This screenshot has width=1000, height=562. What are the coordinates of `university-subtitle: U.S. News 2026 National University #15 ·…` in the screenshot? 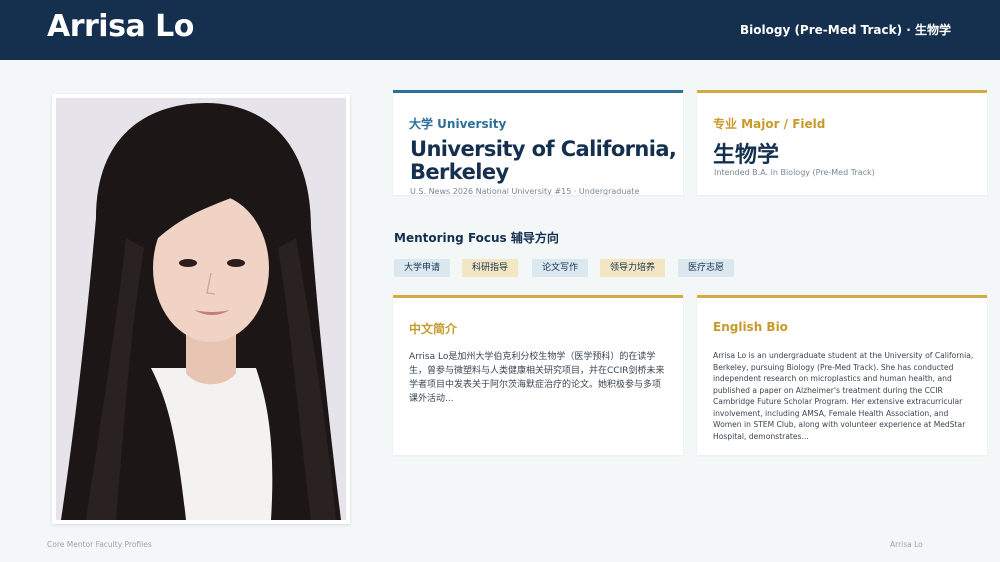 It's located at (525, 191).